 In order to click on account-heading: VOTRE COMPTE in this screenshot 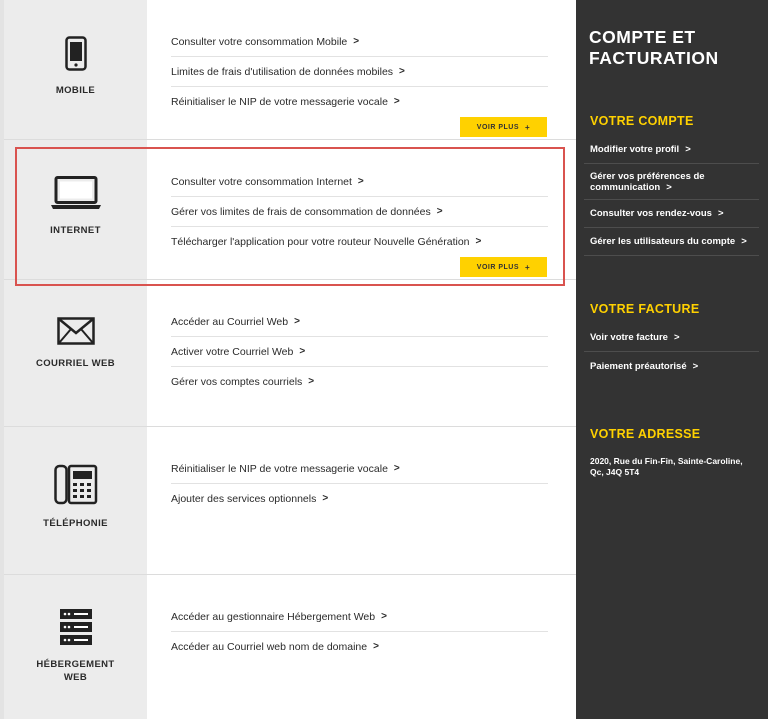, I will do `click(642, 121)`.